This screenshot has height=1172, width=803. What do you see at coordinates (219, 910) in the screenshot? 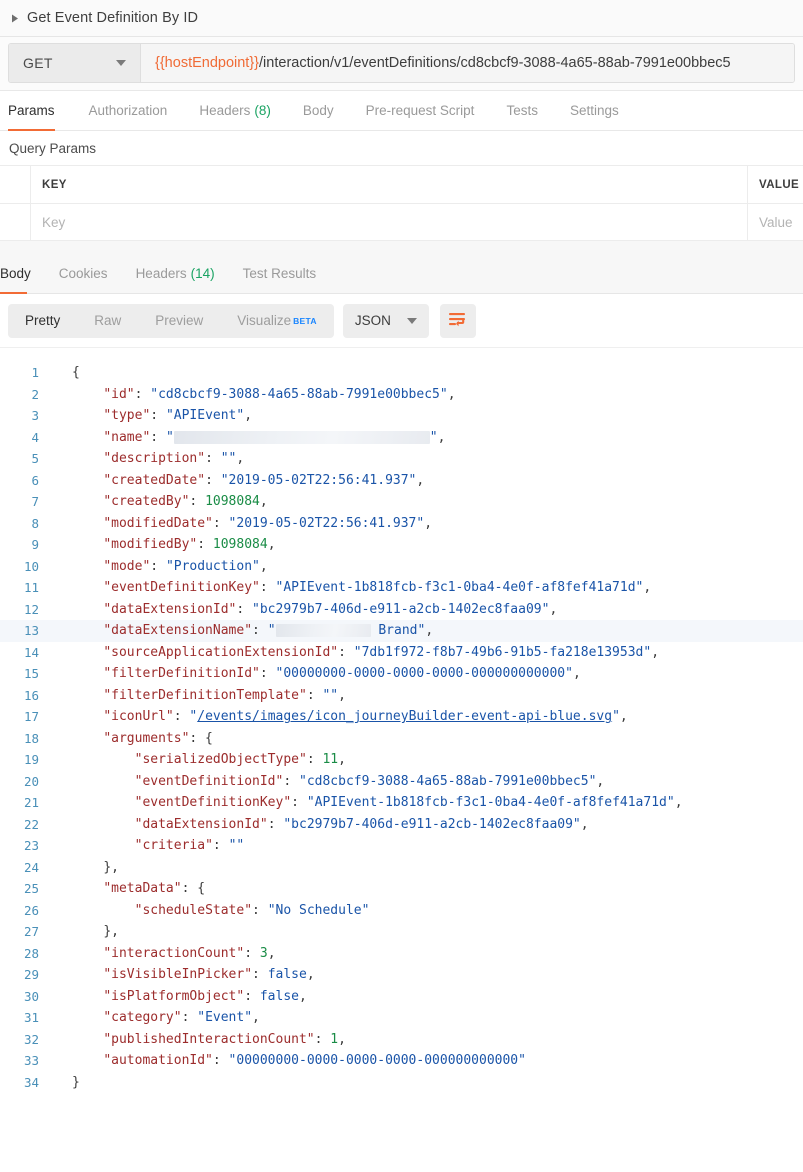
I see `code-text: "scheduleState": "No Schedule"` at bounding box center [219, 910].